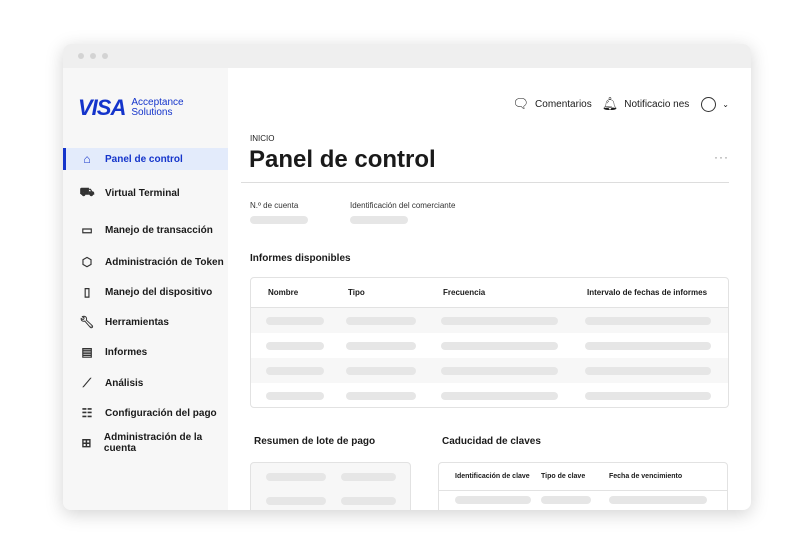 The height and width of the screenshot is (556, 800). Describe the element at coordinates (279, 220) in the screenshot. I see `account-value-placeholder` at that location.